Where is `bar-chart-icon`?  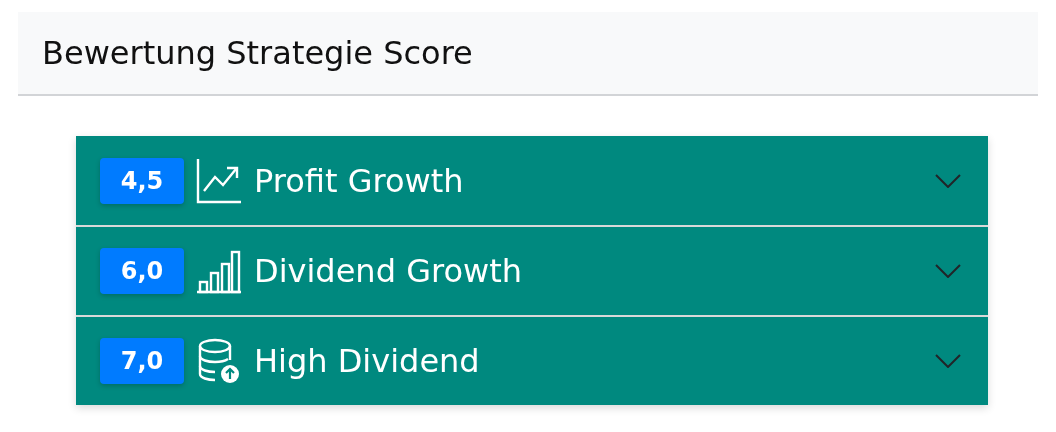
bar-chart-icon is located at coordinates (219, 271).